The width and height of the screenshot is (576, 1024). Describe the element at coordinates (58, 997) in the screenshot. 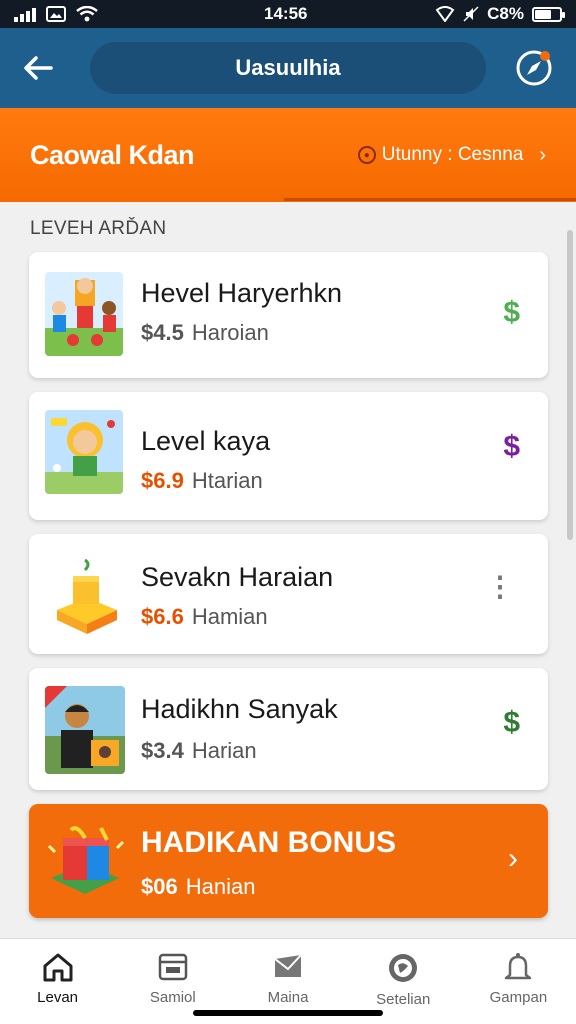

I see `nav-label: Levan` at that location.